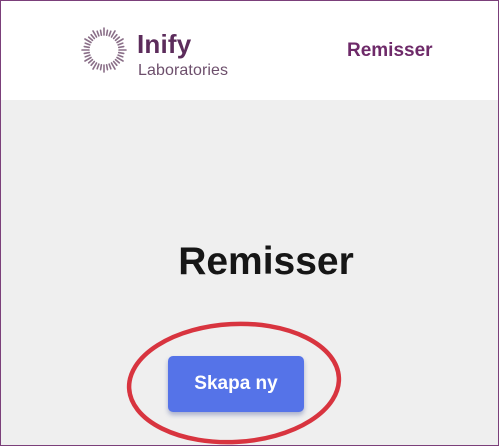 The height and width of the screenshot is (446, 499). I want to click on page-title: Remisser, so click(266, 261).